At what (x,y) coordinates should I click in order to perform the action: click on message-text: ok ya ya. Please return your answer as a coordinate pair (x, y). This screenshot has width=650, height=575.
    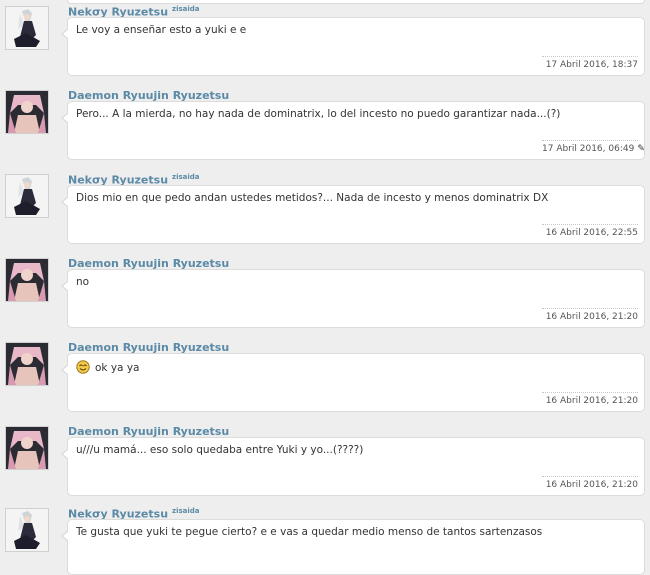
    Looking at the image, I should click on (107, 367).